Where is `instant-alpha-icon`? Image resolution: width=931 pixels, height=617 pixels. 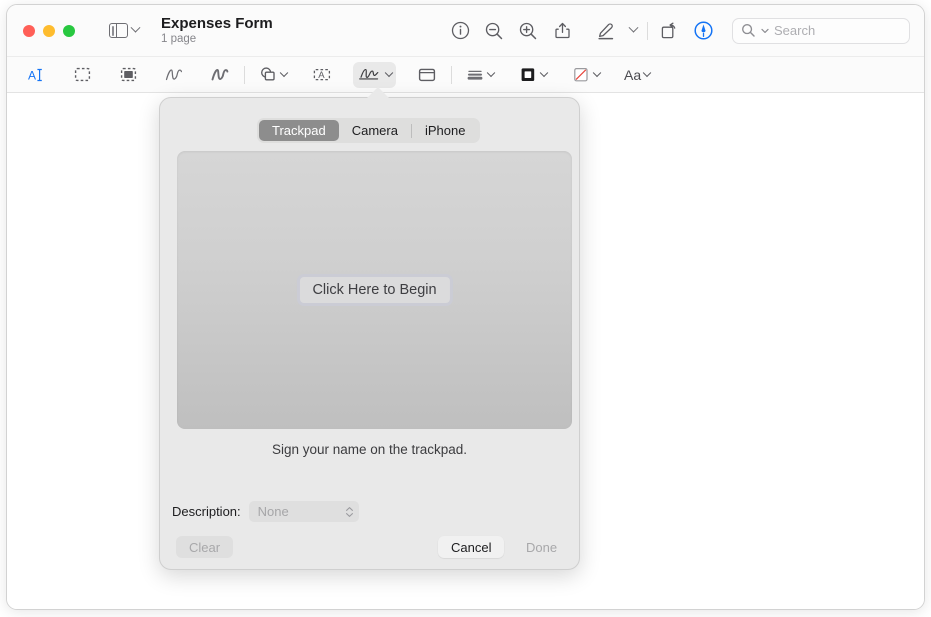 instant-alpha-icon is located at coordinates (128, 74).